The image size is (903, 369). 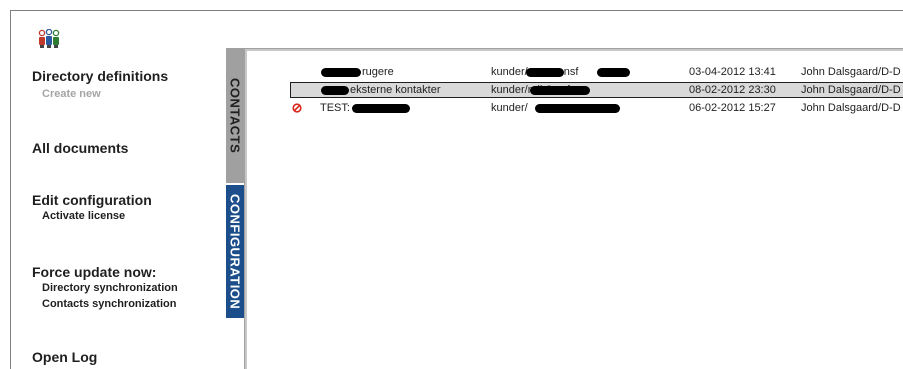 I want to click on nav-all-documents: All documents, so click(x=80, y=148).